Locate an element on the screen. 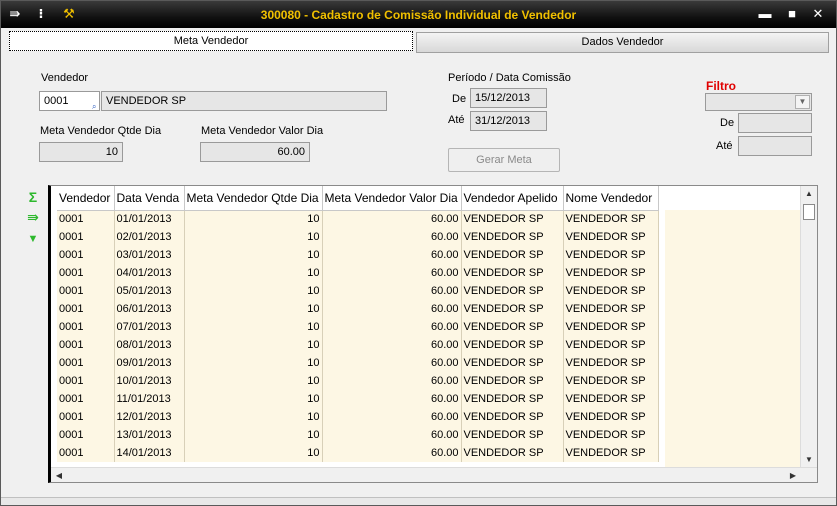 Image resolution: width=837 pixels, height=506 pixels. vendedor-code-input: 0001 is located at coordinates (69, 101).